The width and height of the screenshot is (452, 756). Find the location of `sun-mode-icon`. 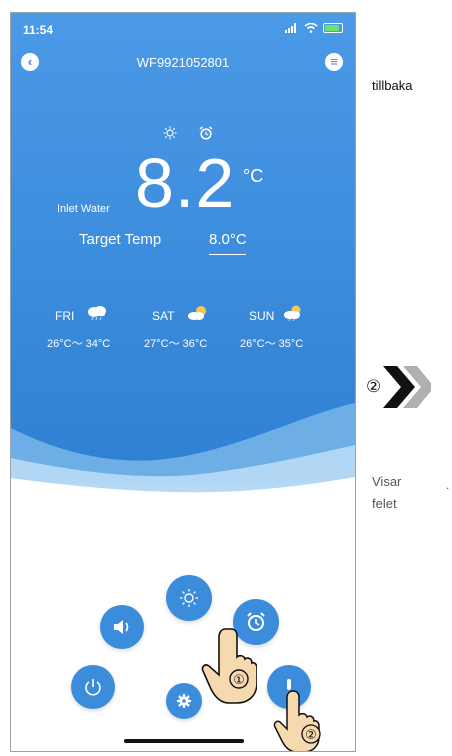

sun-mode-icon is located at coordinates (170, 133).